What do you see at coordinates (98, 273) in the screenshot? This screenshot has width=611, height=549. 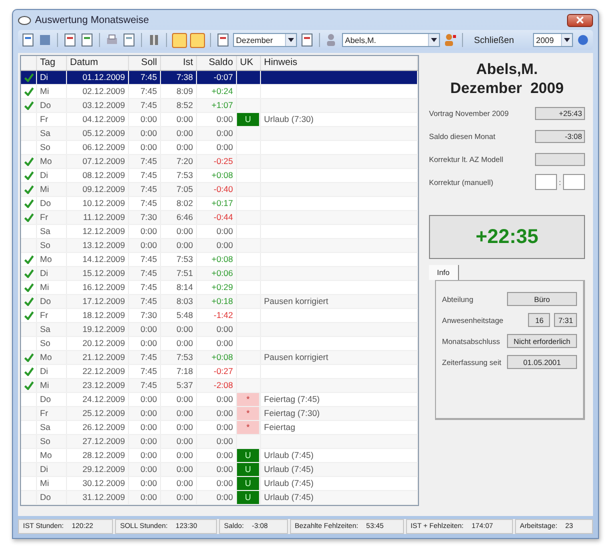 I see `table-cell: 15.12.2009` at bounding box center [98, 273].